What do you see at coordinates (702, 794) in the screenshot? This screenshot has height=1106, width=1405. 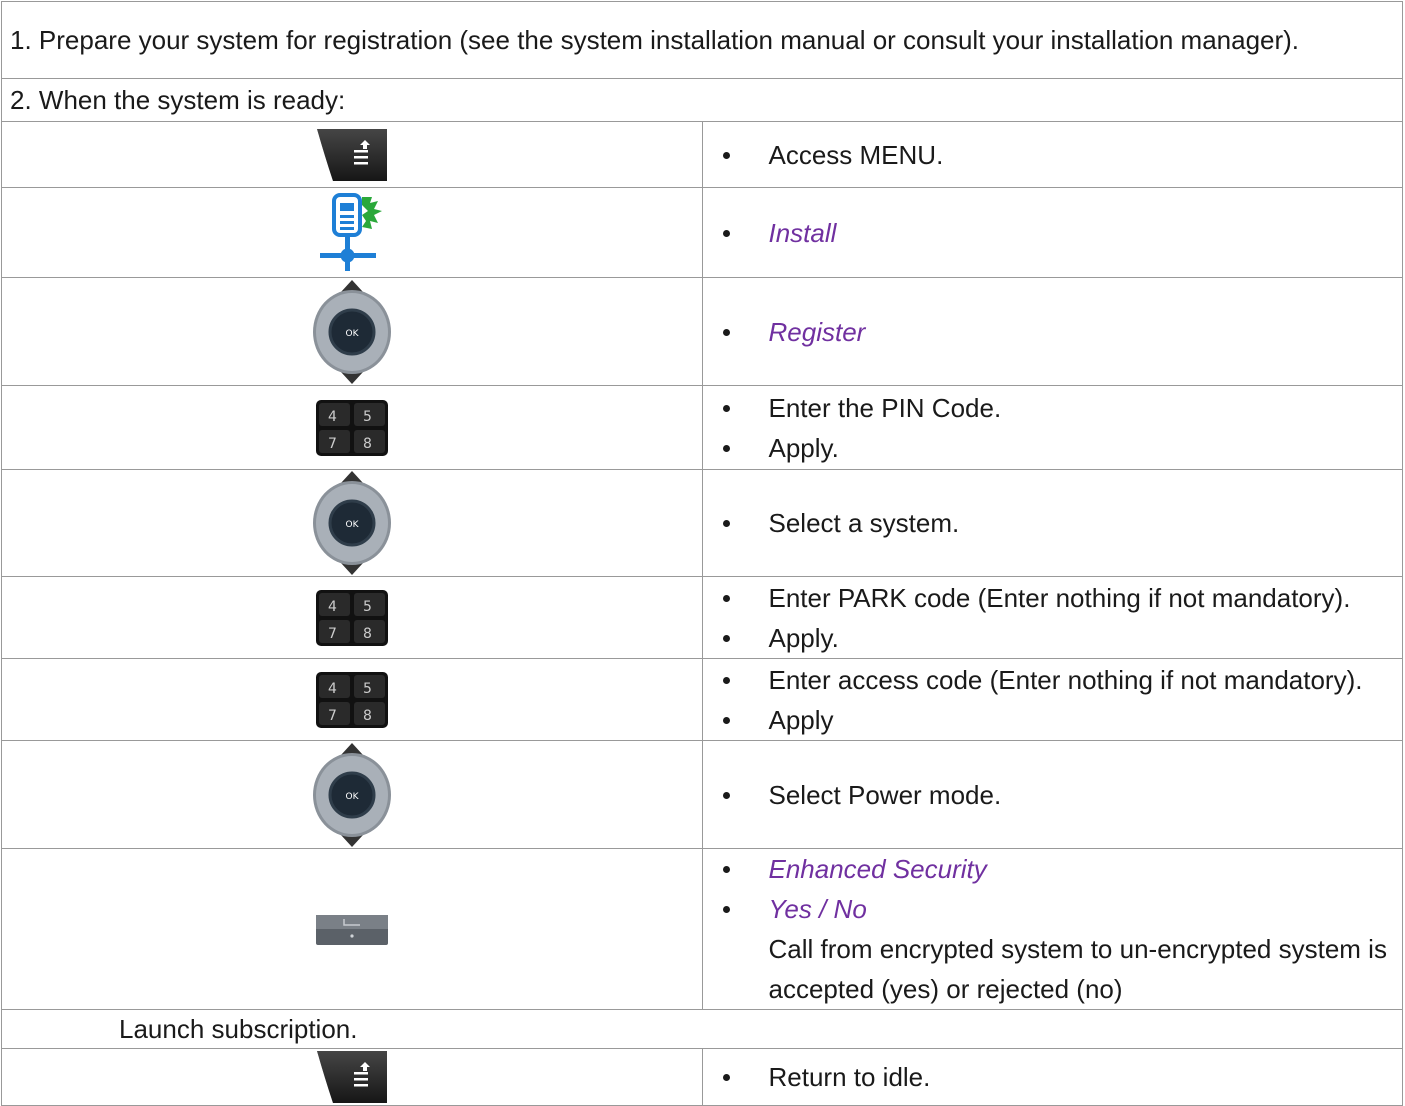 I see `row-power-mode: OK Select Power mode.` at bounding box center [702, 794].